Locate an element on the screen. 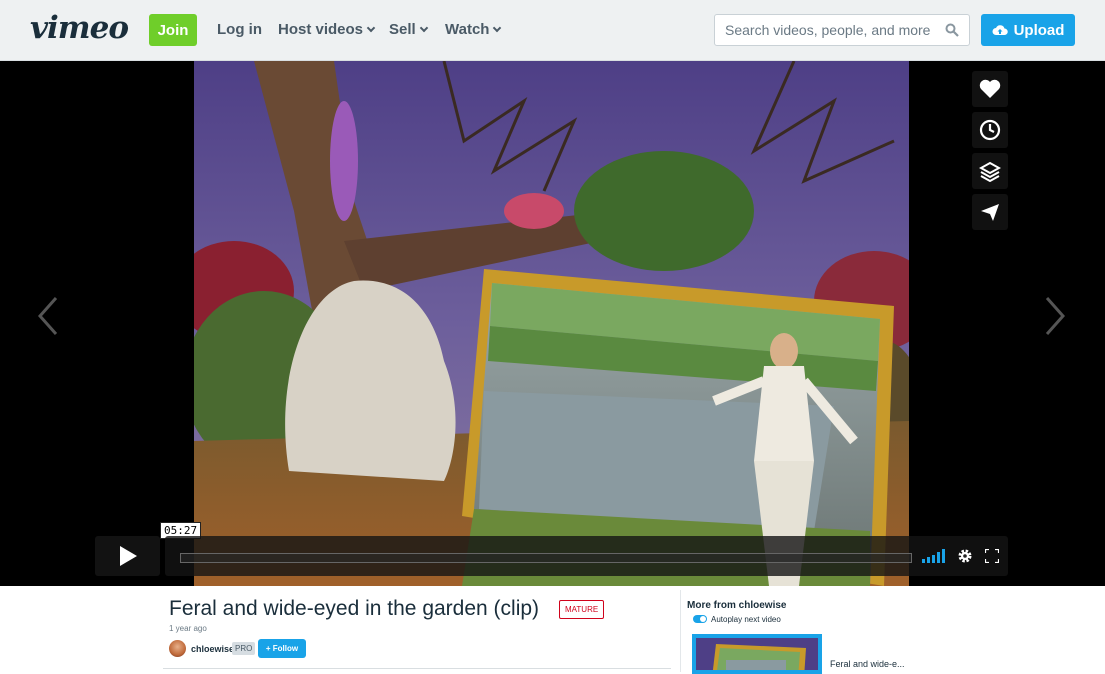  cloud-upload-icon is located at coordinates (1000, 30).